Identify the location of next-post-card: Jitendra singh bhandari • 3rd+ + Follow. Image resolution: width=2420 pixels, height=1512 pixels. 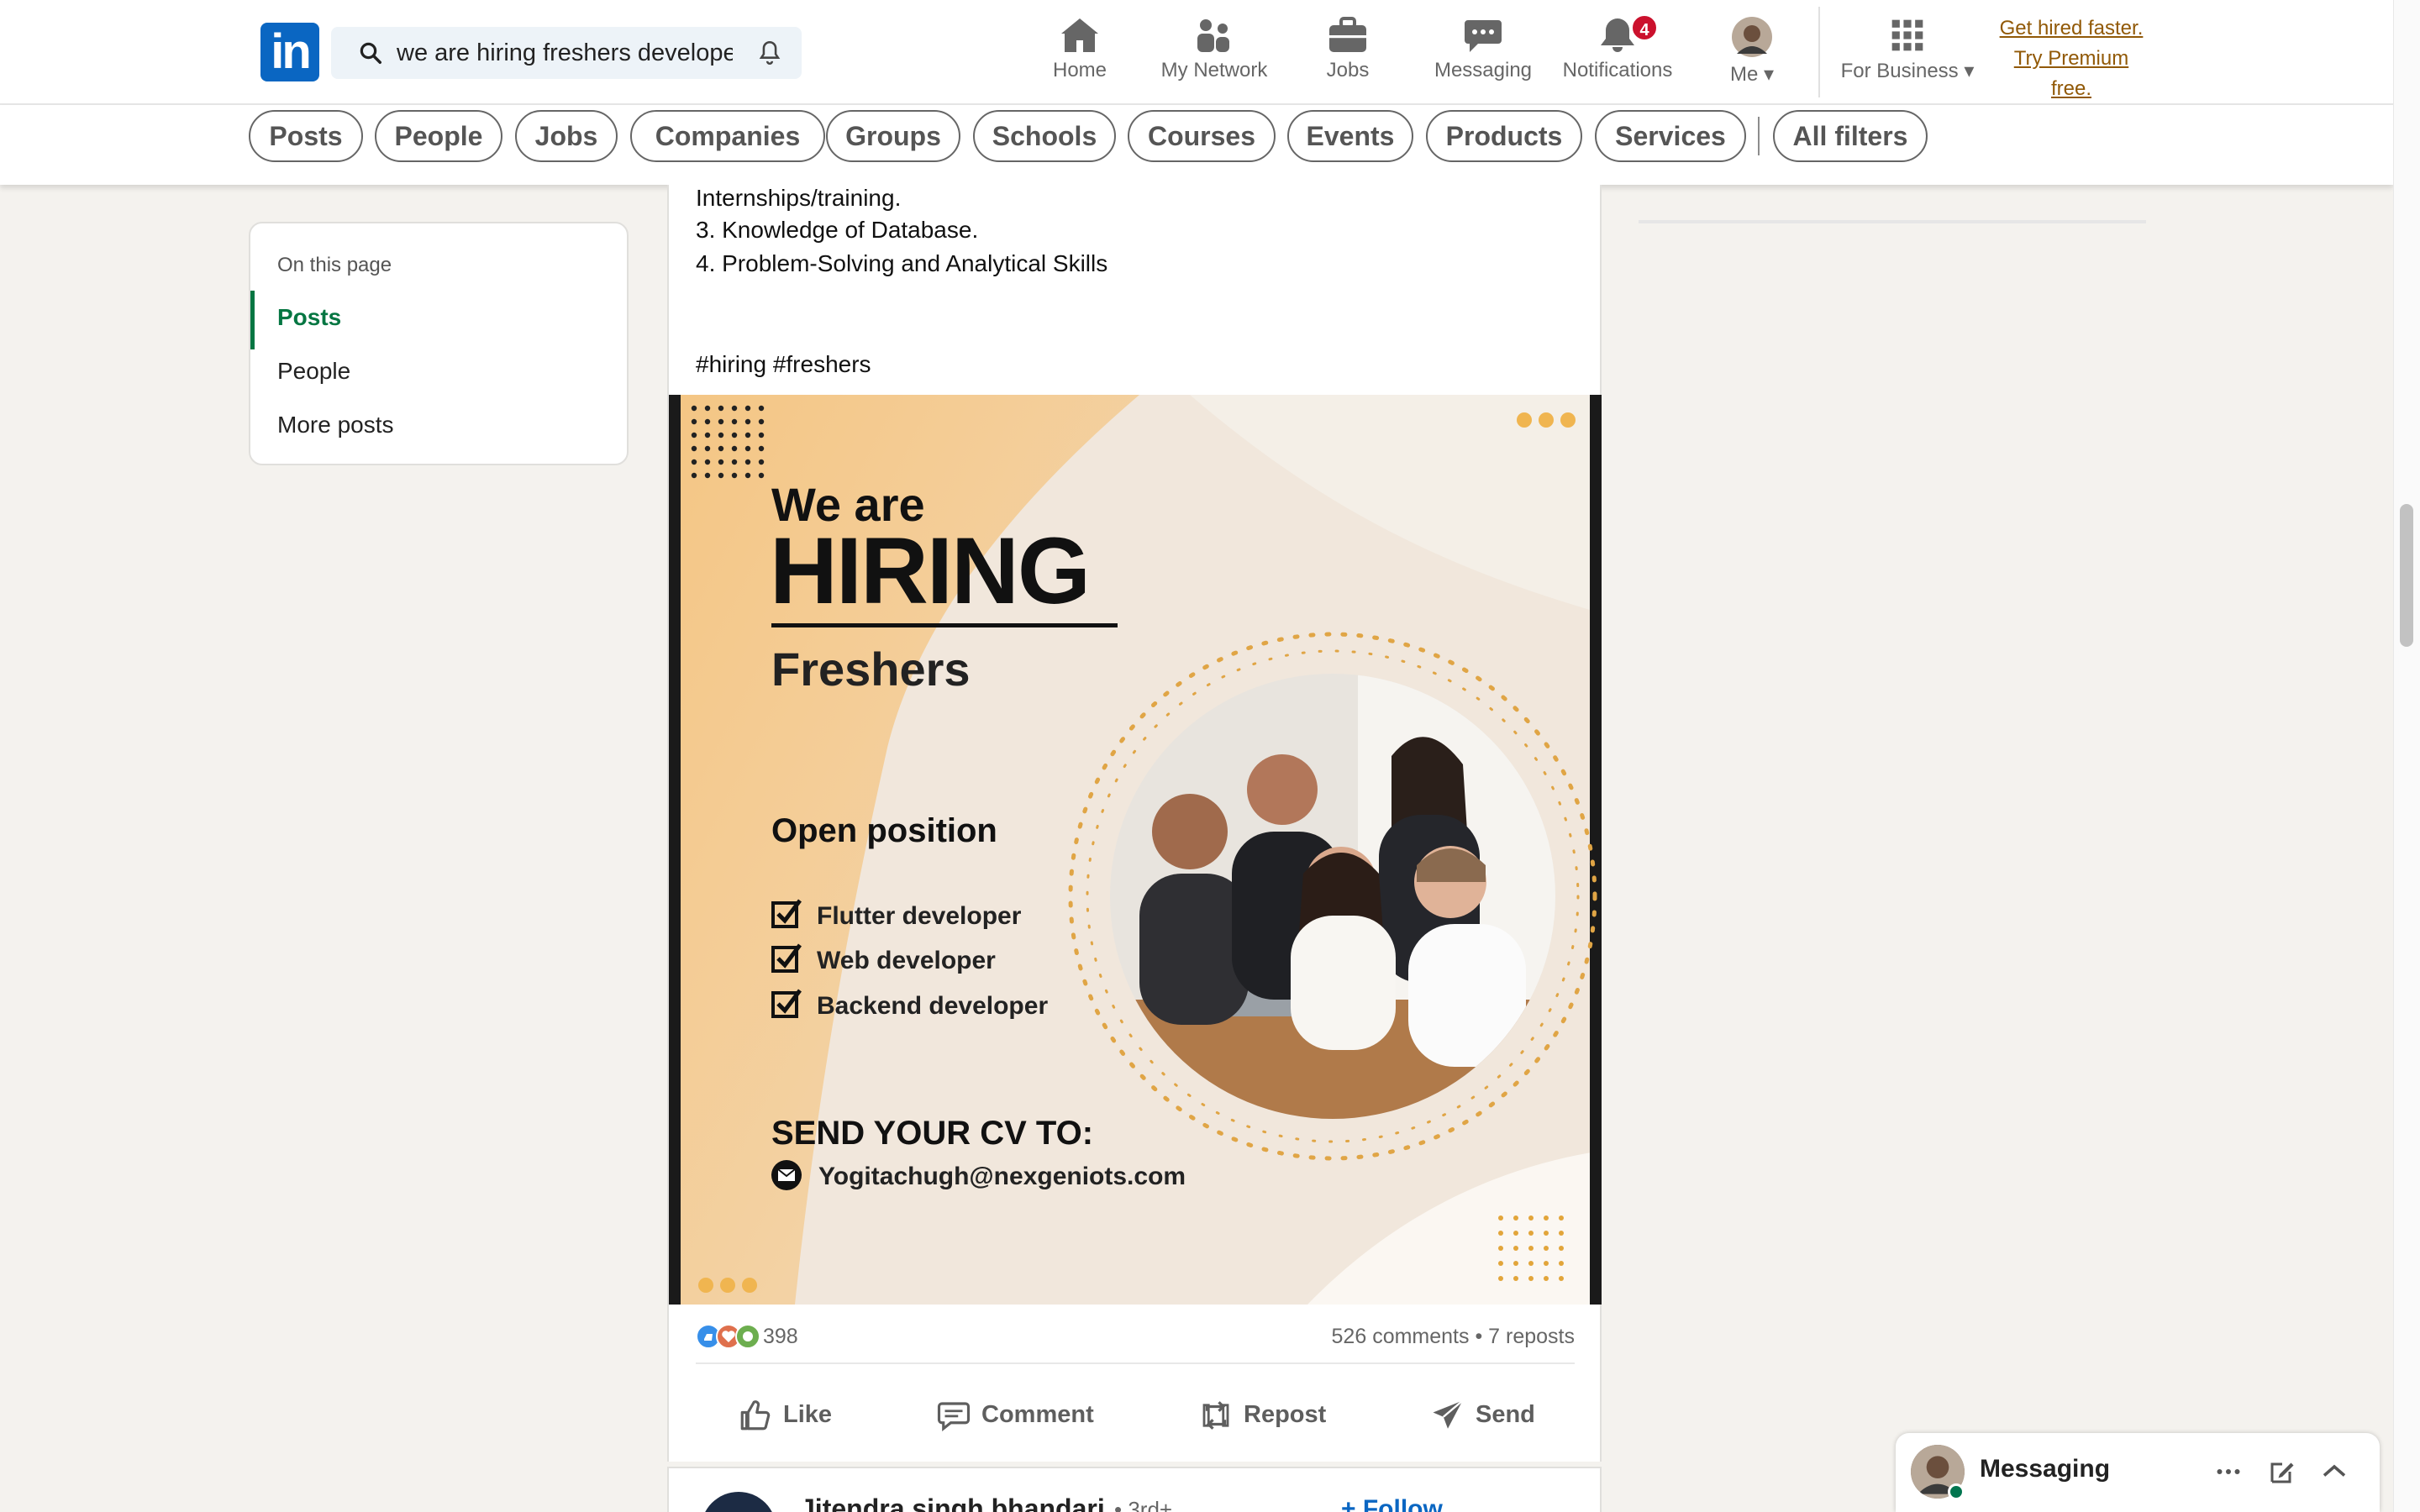
(1134, 1489).